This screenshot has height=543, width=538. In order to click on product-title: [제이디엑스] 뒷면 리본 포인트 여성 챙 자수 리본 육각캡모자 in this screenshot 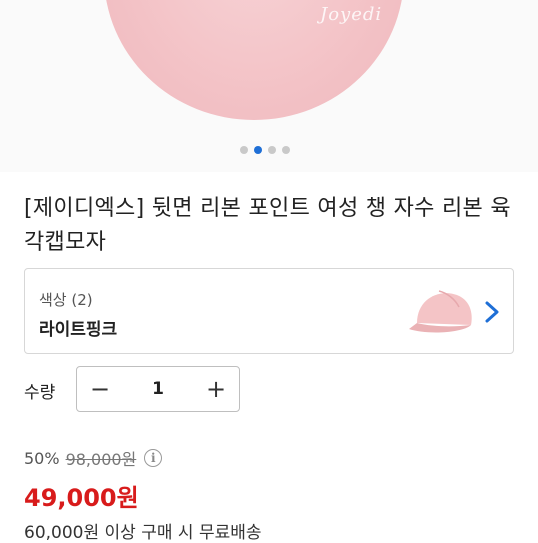, I will do `click(267, 225)`.